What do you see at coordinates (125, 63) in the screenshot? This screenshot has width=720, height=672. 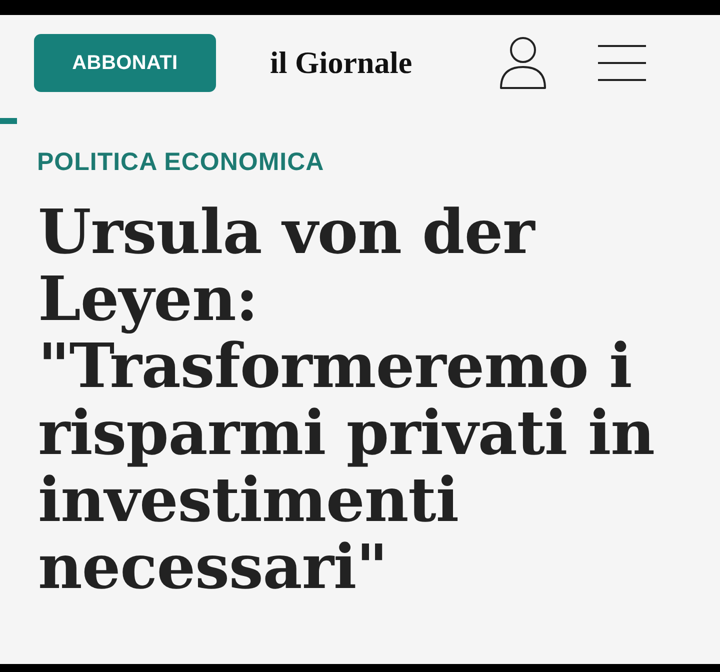 I see `subscribe-button: ABBONATI` at bounding box center [125, 63].